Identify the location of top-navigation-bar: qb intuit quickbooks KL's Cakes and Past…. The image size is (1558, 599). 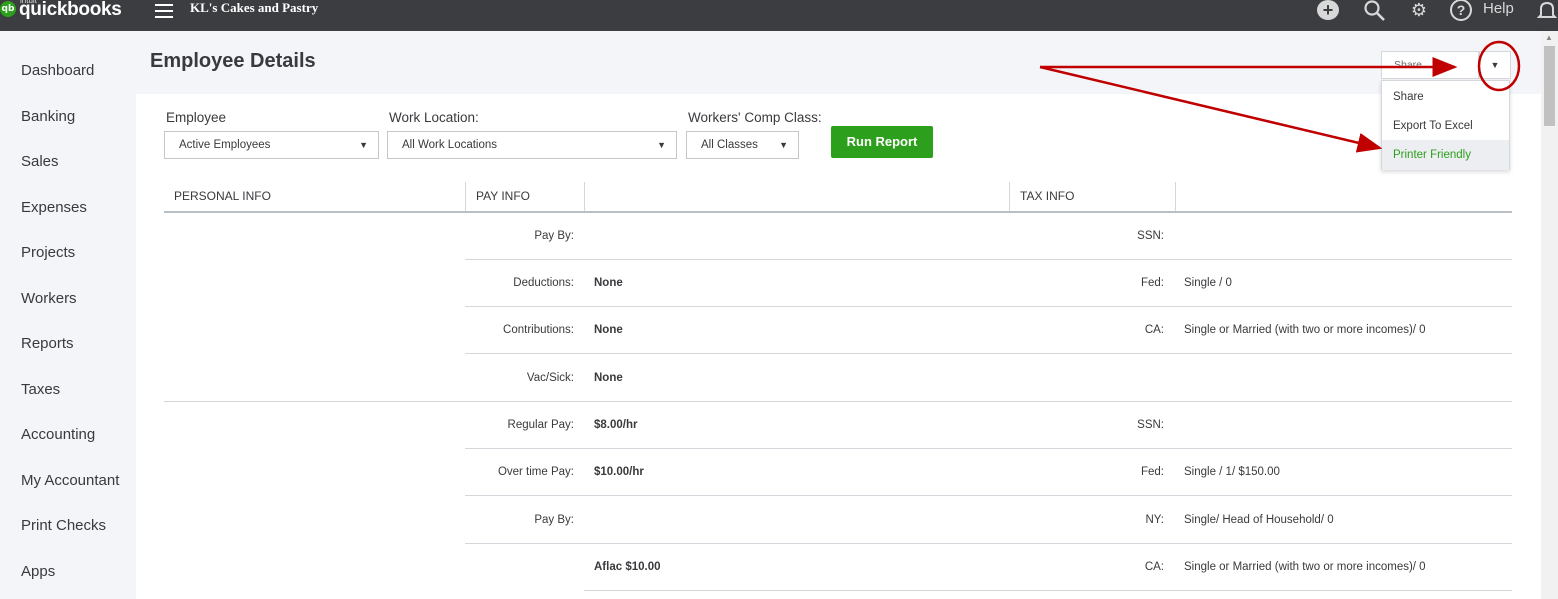
(779, 15).